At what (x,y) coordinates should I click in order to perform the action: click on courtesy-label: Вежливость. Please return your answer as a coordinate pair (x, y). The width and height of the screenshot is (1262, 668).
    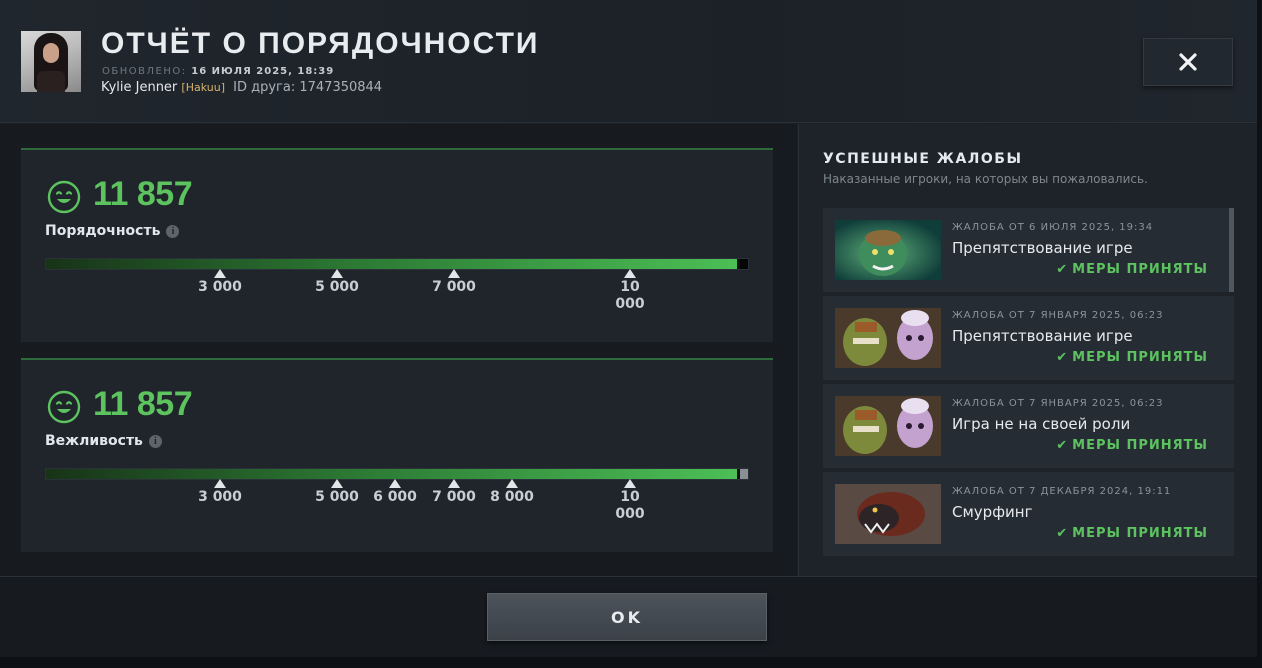
    Looking at the image, I should click on (94, 441).